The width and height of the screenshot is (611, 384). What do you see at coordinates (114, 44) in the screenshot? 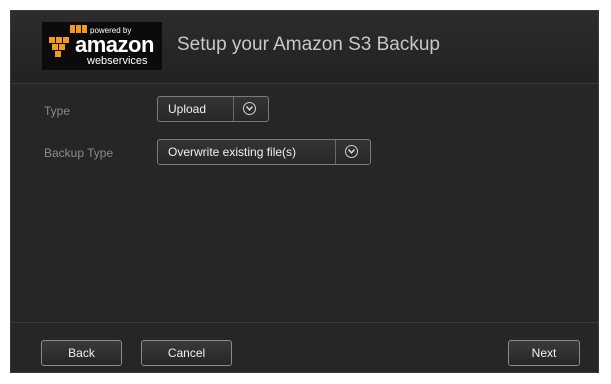
I see `amazon-wordmark: amazon` at bounding box center [114, 44].